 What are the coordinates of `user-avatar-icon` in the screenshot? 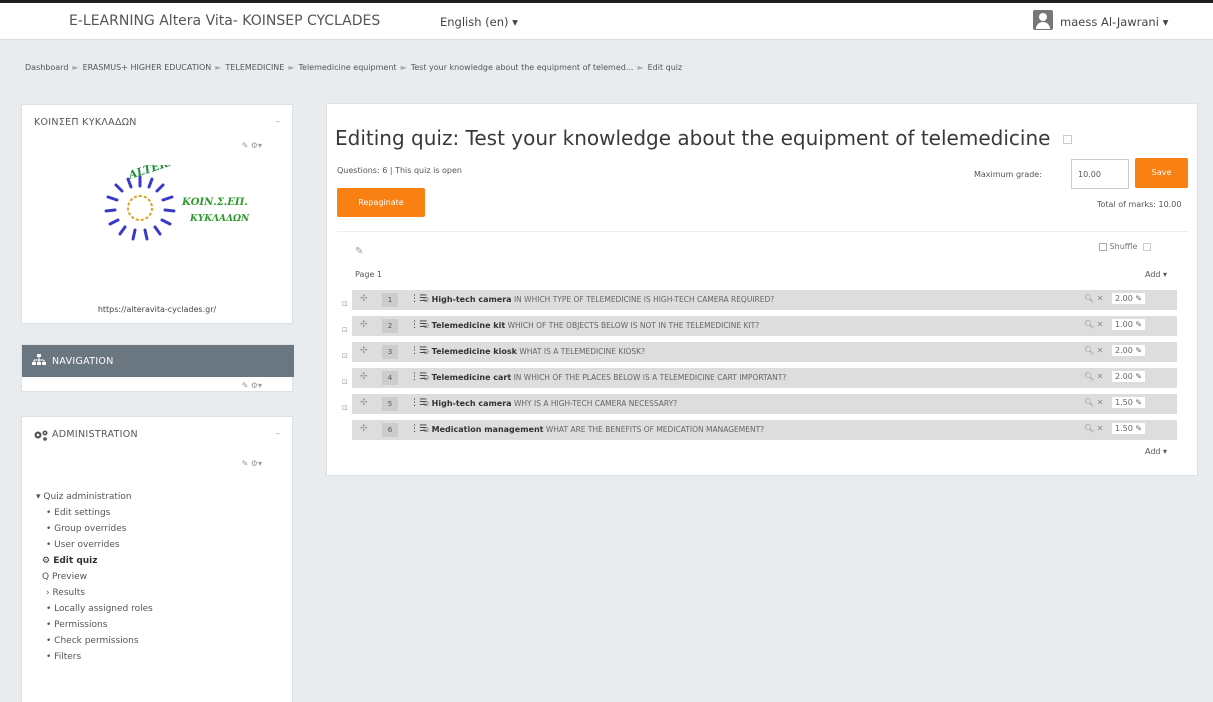 It's located at (1043, 20).